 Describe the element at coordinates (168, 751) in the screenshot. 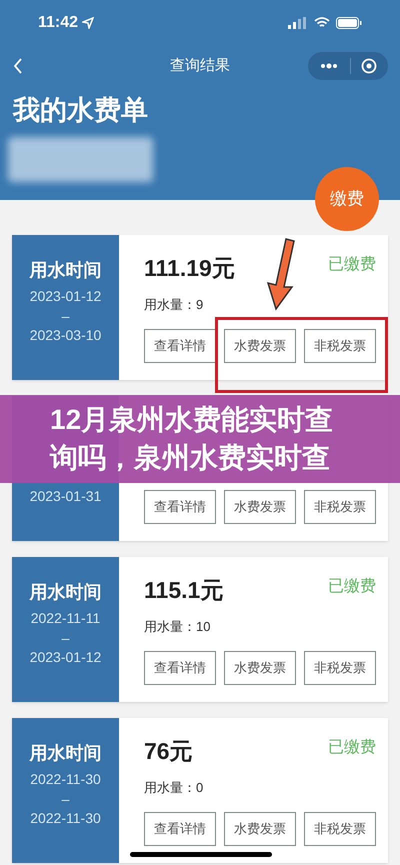

I see `bill-amount: 76元` at that location.